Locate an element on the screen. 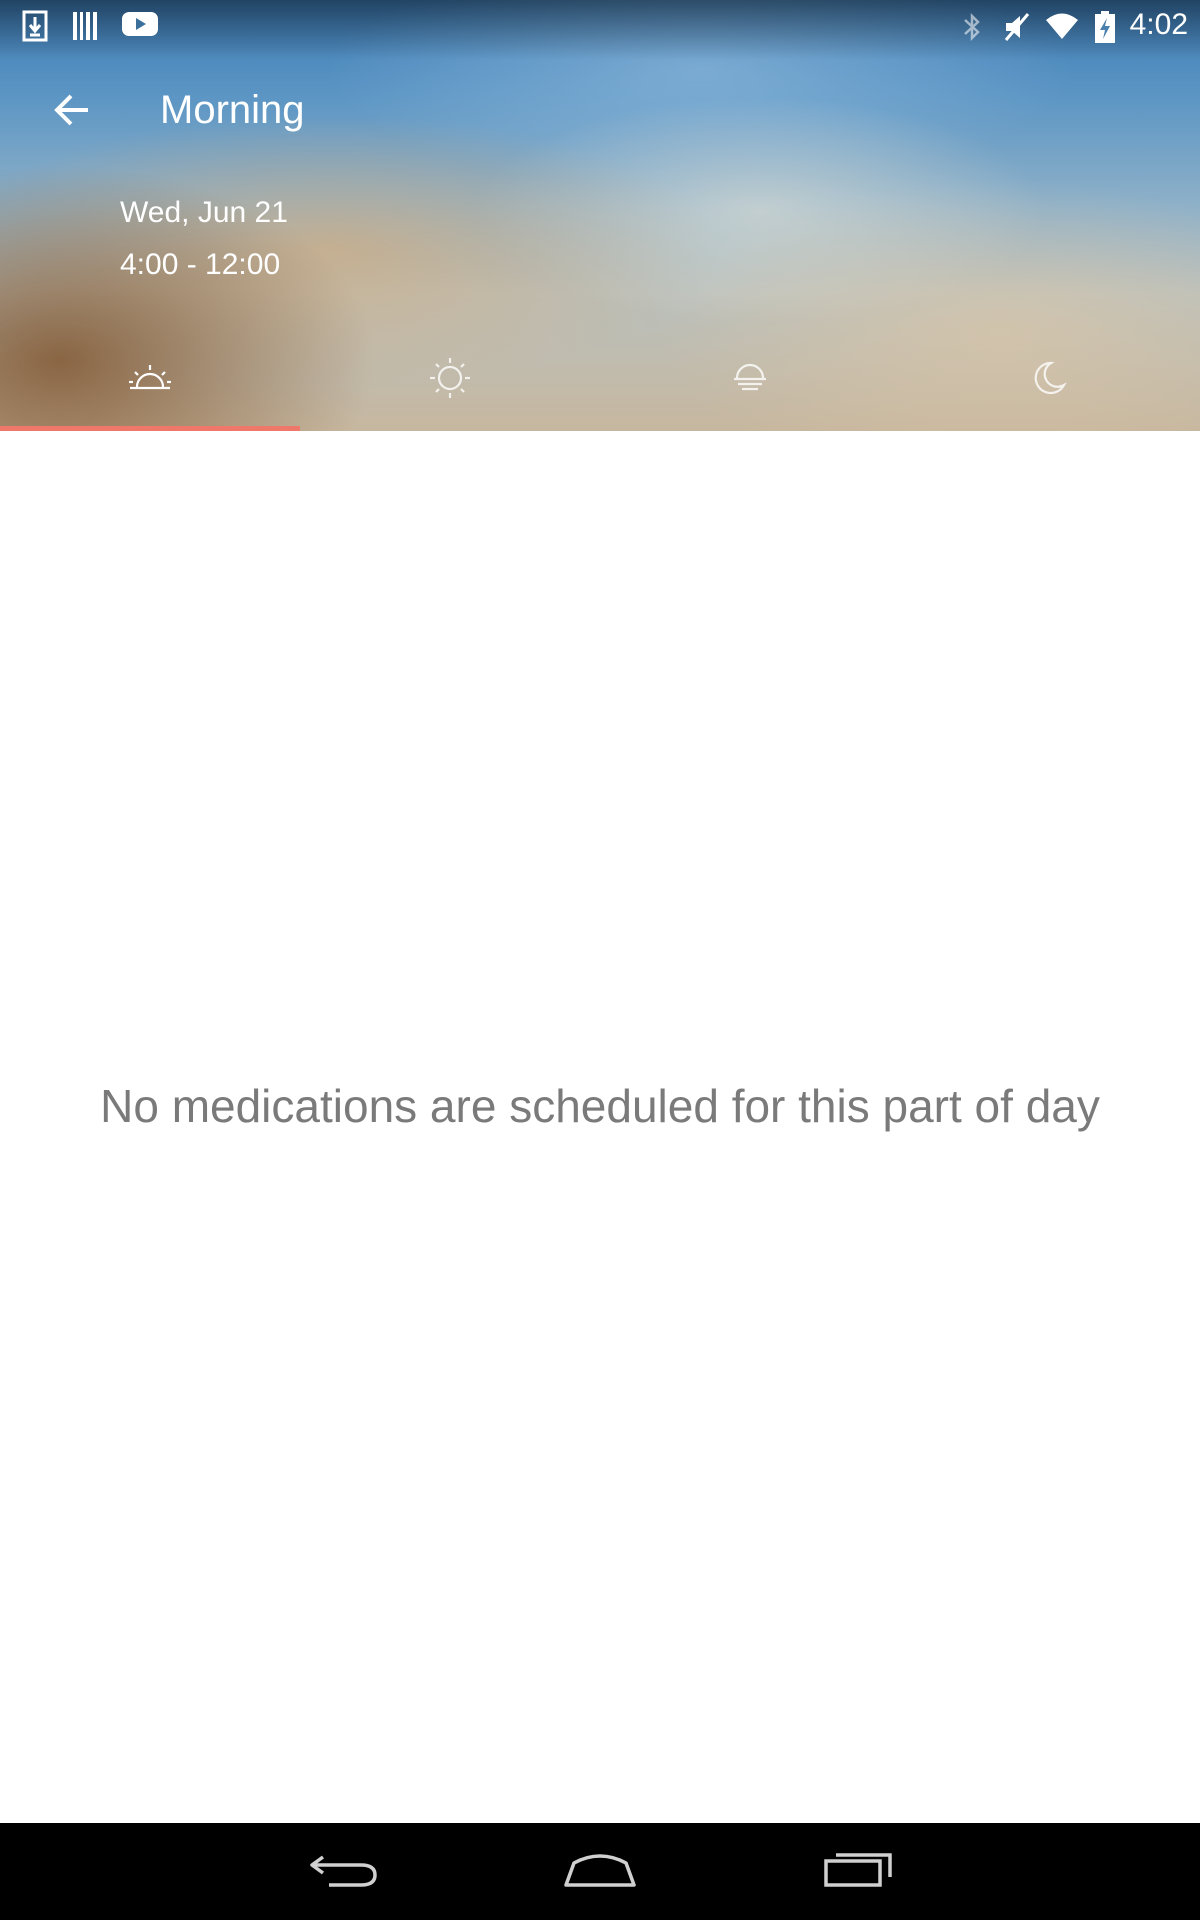 This screenshot has height=1920, width=1200. tab-evening is located at coordinates (750, 385).